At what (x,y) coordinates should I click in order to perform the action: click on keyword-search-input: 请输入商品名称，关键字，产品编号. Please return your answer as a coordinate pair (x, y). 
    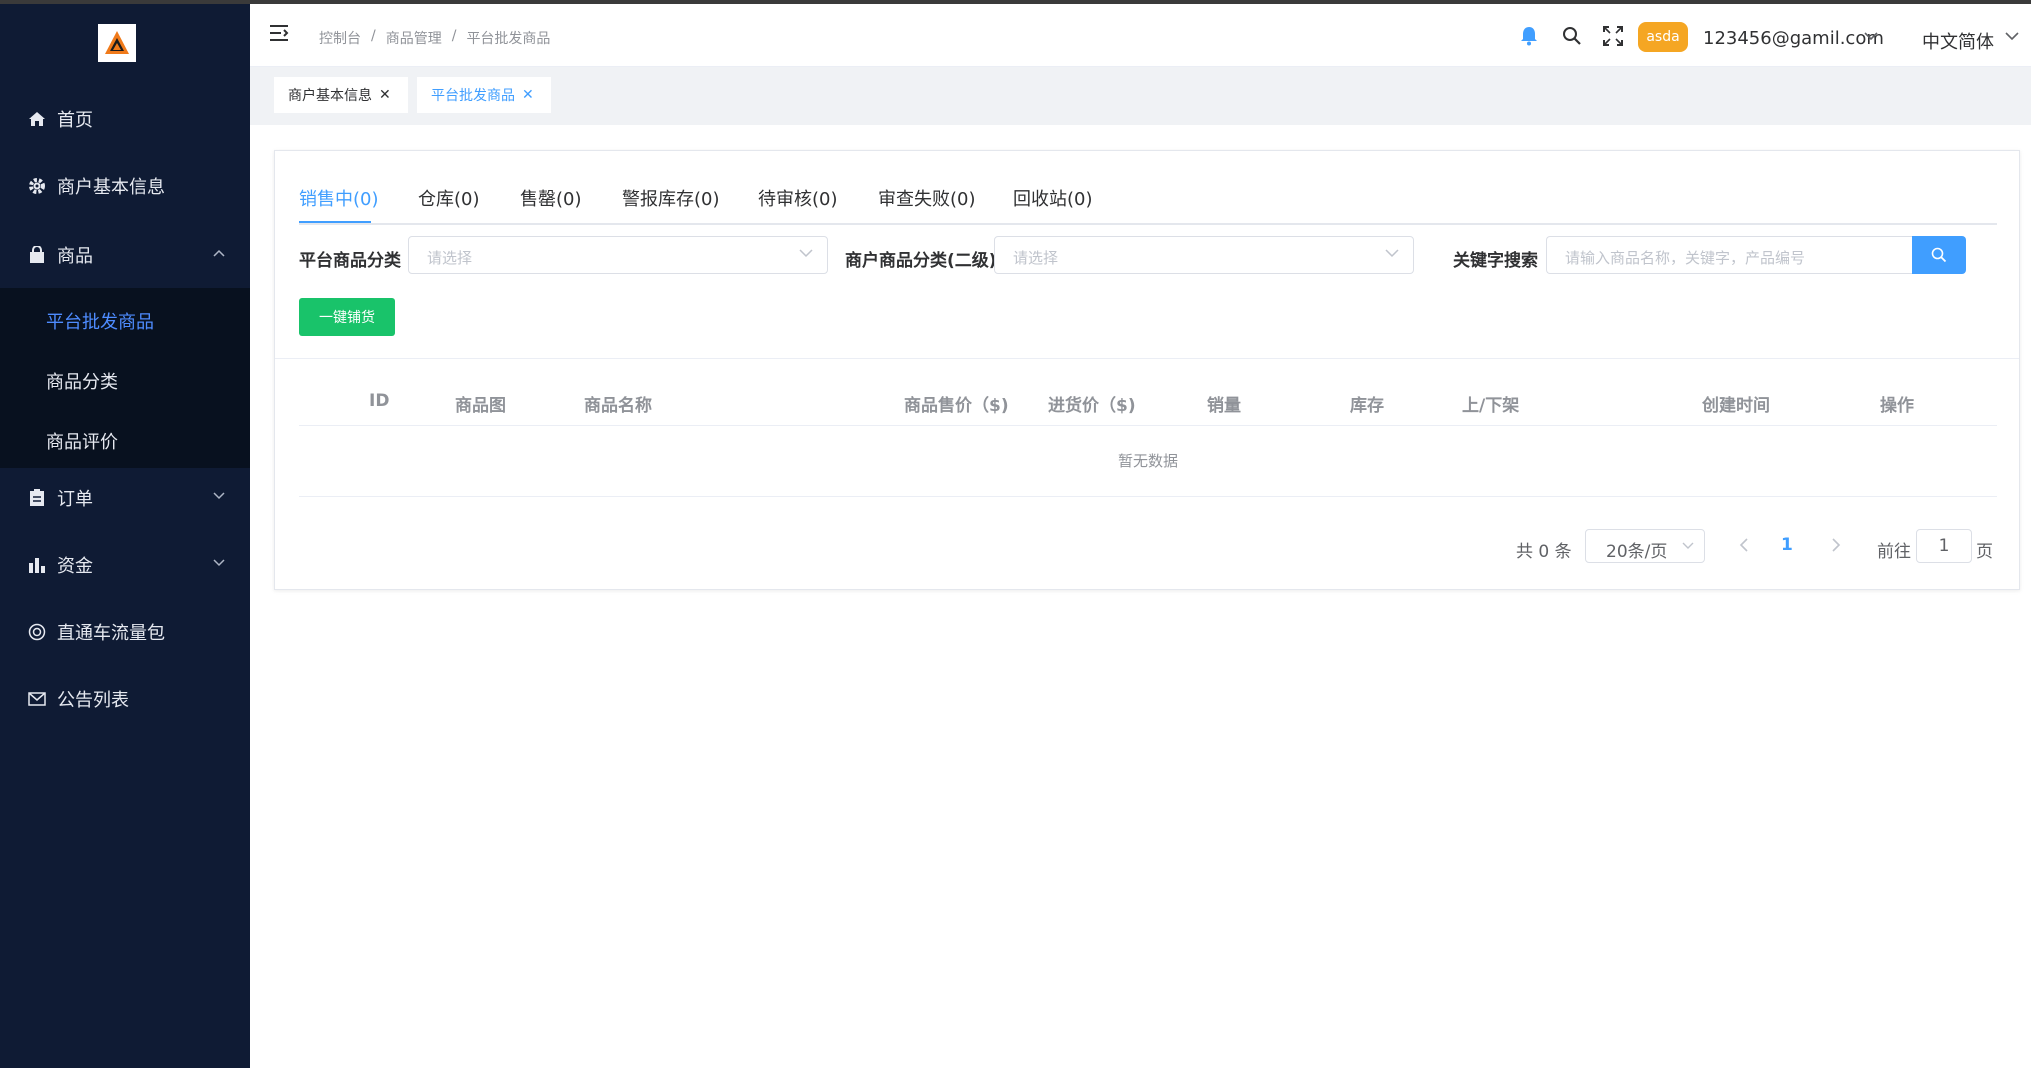
    Looking at the image, I should click on (1729, 255).